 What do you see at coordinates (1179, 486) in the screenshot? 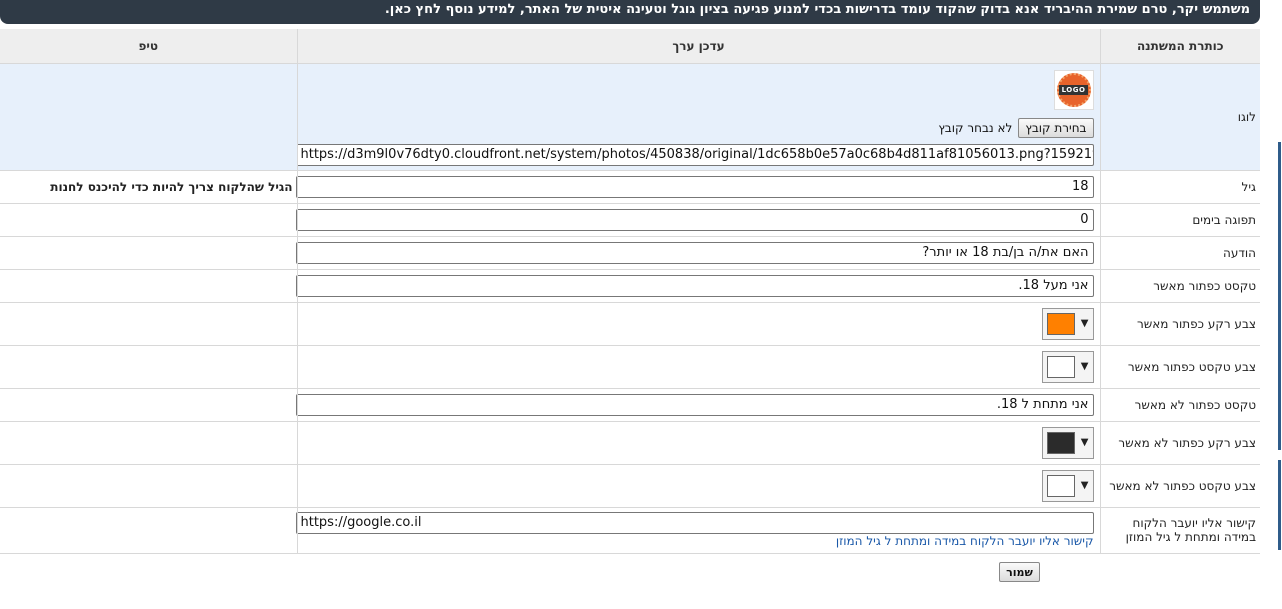
I see `row-label: צבע טקסט כפתור לא מאשר` at bounding box center [1179, 486].